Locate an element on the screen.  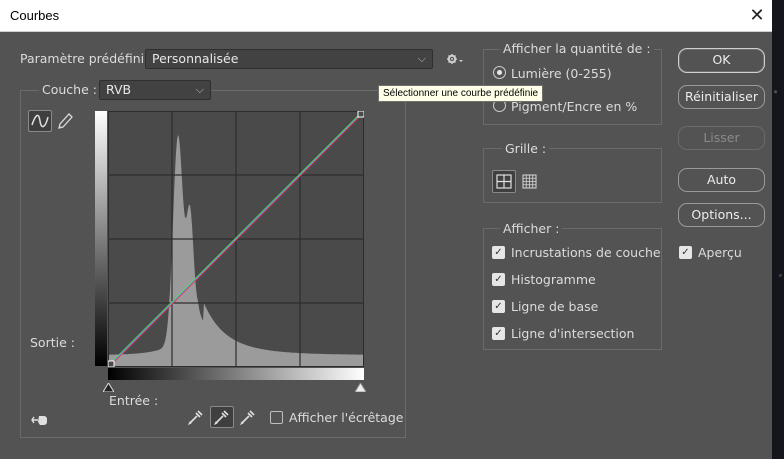
preset-tooltip: Sélectionner une courbe prédéfinie is located at coordinates (461, 93).